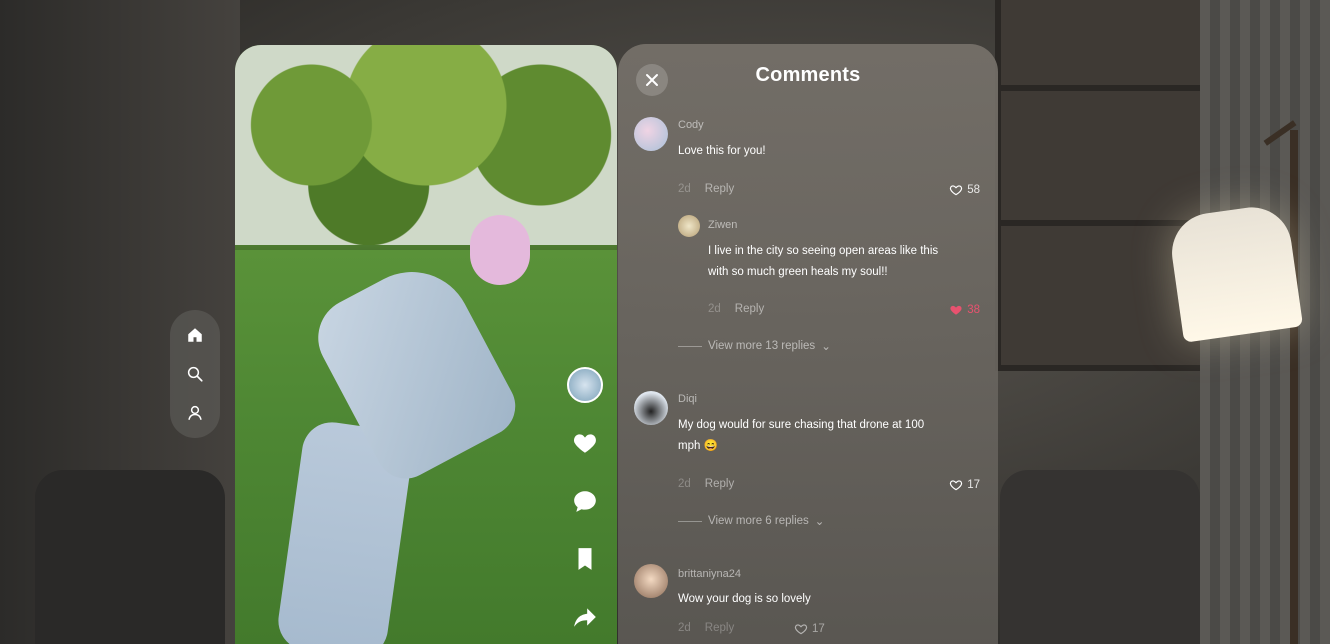  I want to click on comment-text-line2: mph 😄, so click(698, 446).